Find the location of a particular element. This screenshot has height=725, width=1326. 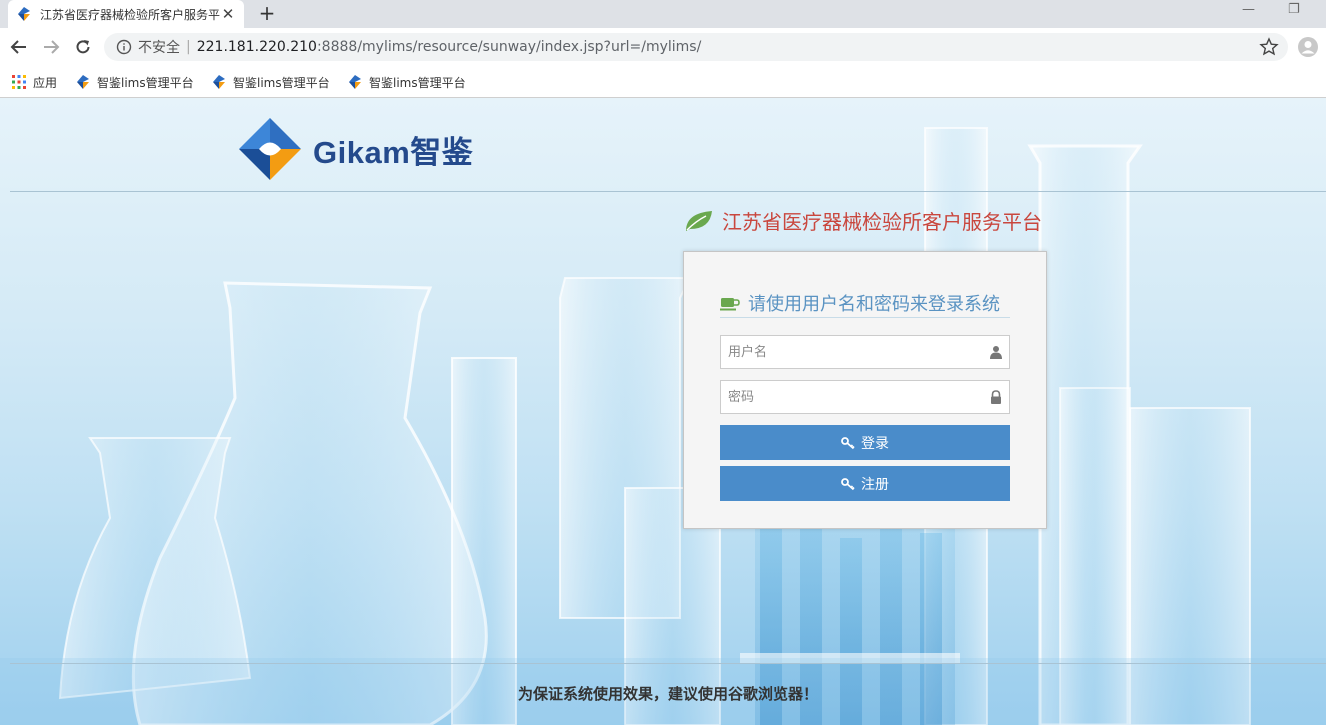

browser-recommendation-note: 为保证系统使用效果，建议使用谷歌浏览器！ is located at coordinates (667, 694).